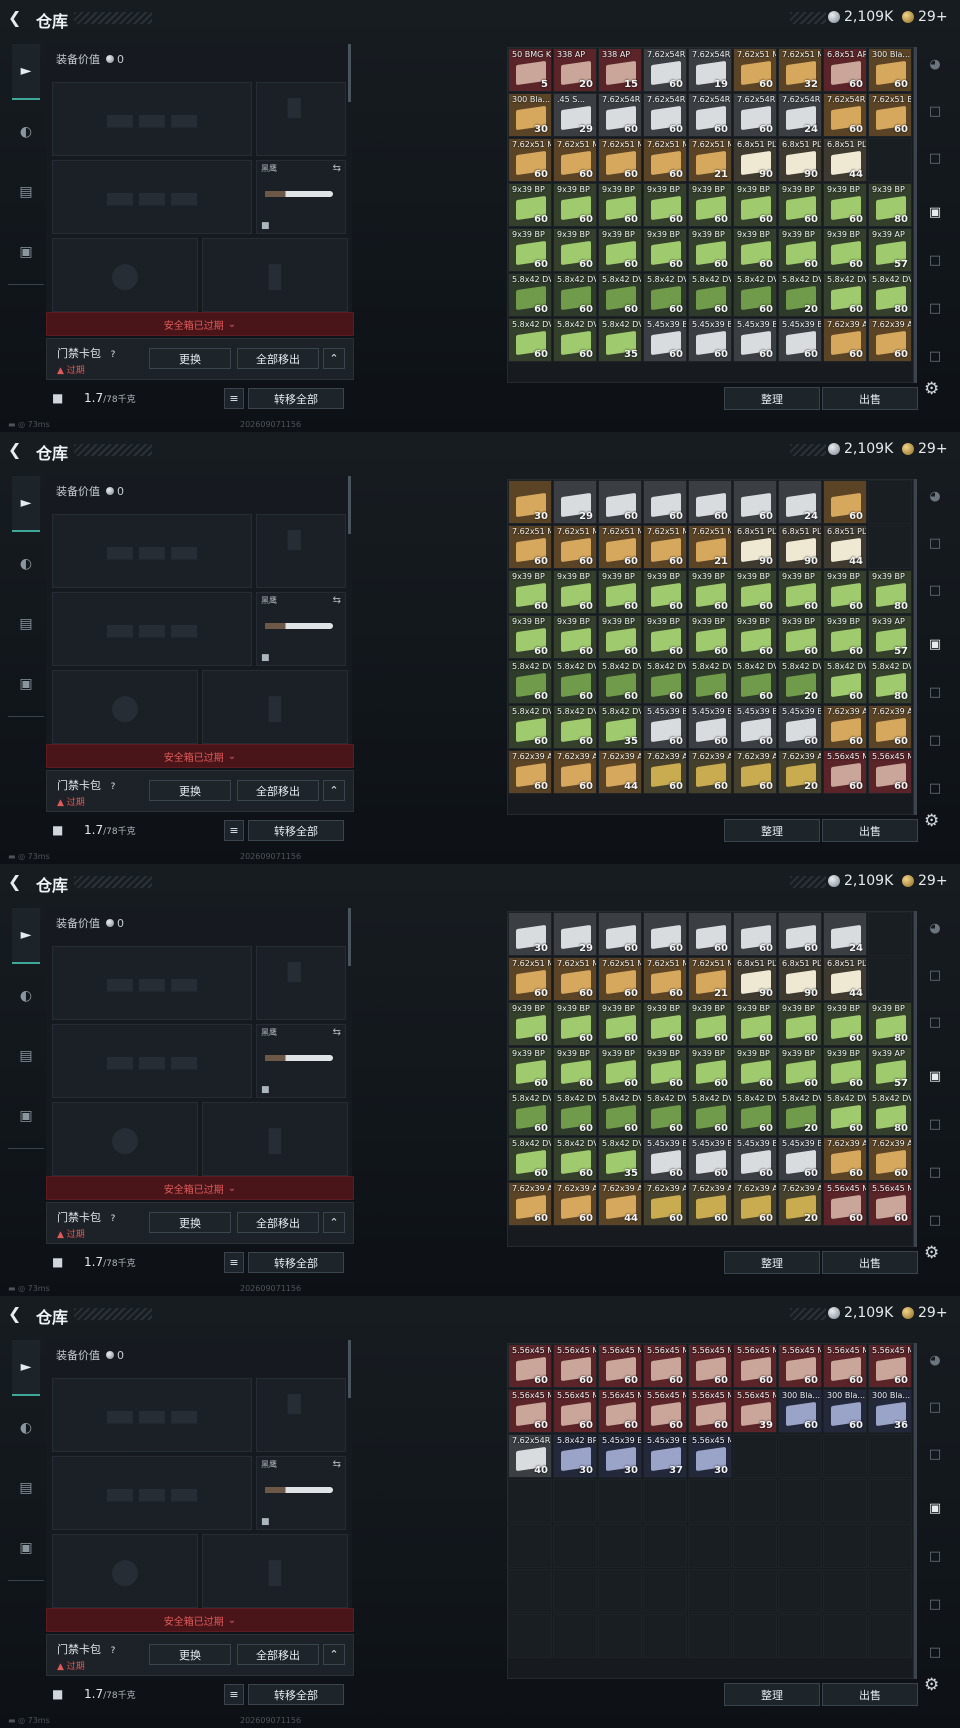  I want to click on equipment-scrollbar, so click(349, 1369).